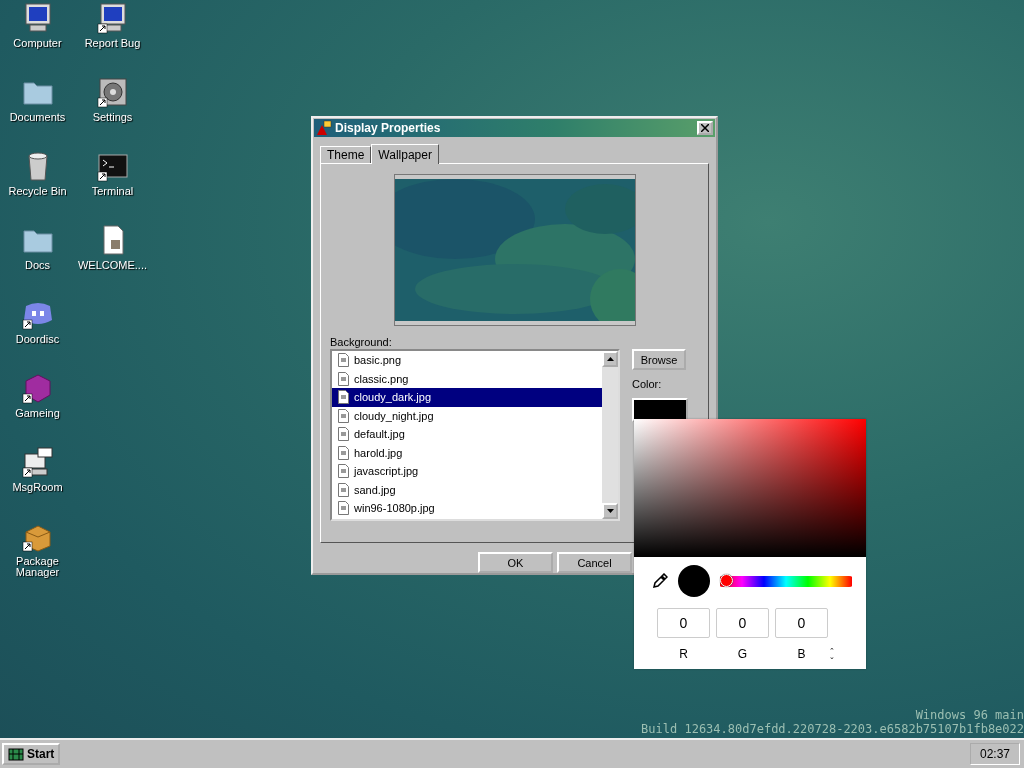 This screenshot has height=768, width=1024. I want to click on color-swatch, so click(660, 410).